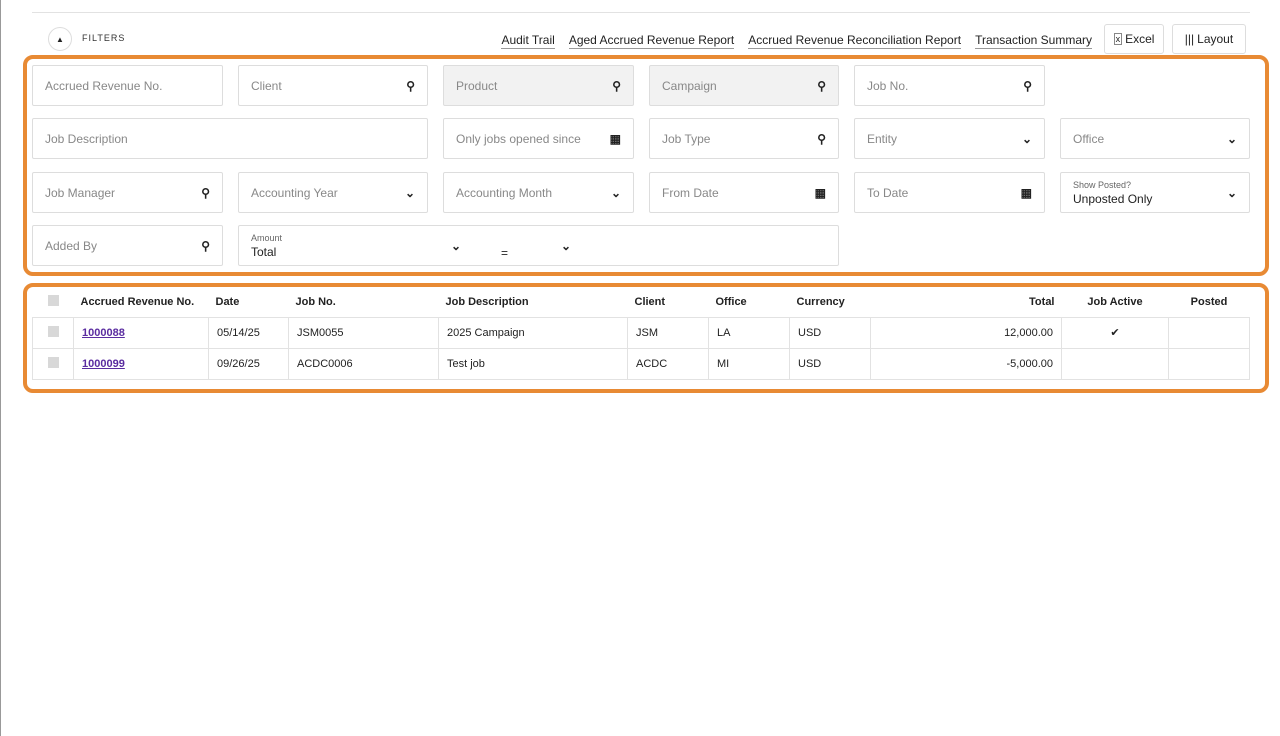 The image size is (1280, 736). Describe the element at coordinates (103, 333) in the screenshot. I see `accrued-no-link: 1000088` at that location.